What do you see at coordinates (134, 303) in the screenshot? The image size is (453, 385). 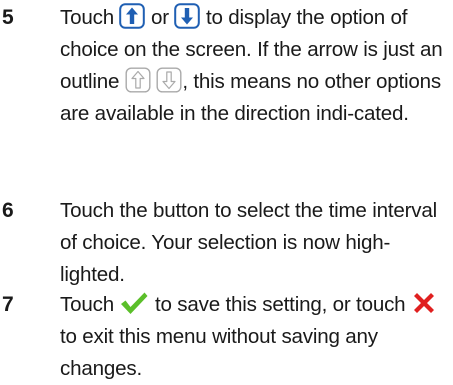 I see `checkmark-icon` at bounding box center [134, 303].